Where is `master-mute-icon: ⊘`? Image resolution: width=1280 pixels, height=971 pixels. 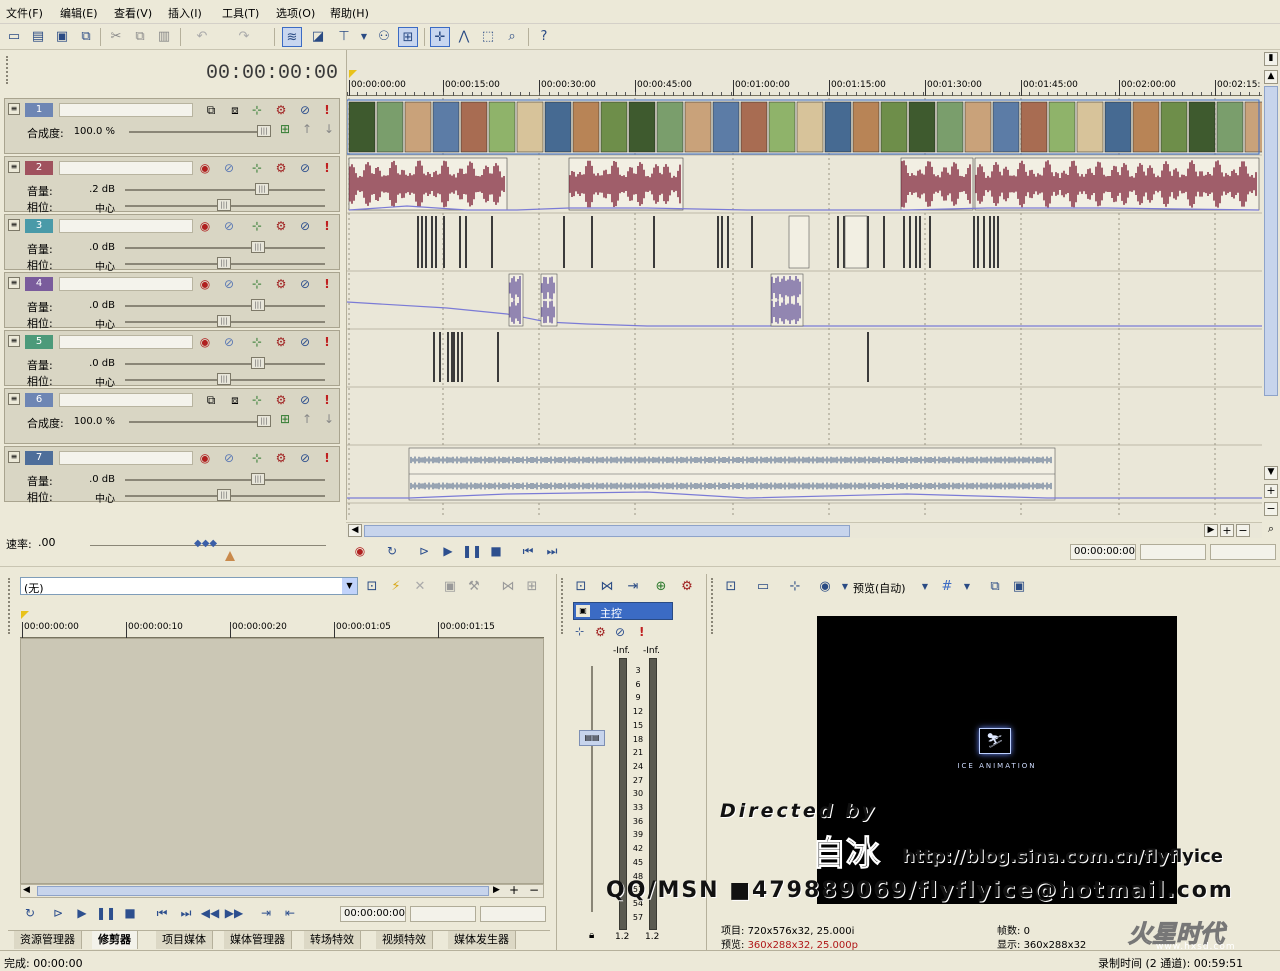
master-mute-icon: ⊘ is located at coordinates (620, 632).